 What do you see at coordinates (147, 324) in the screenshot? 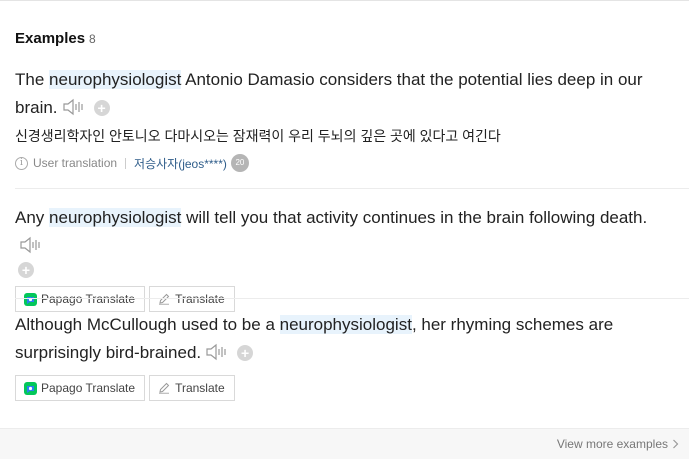
I see `sentence-text: Although McCullough used to be a` at bounding box center [147, 324].